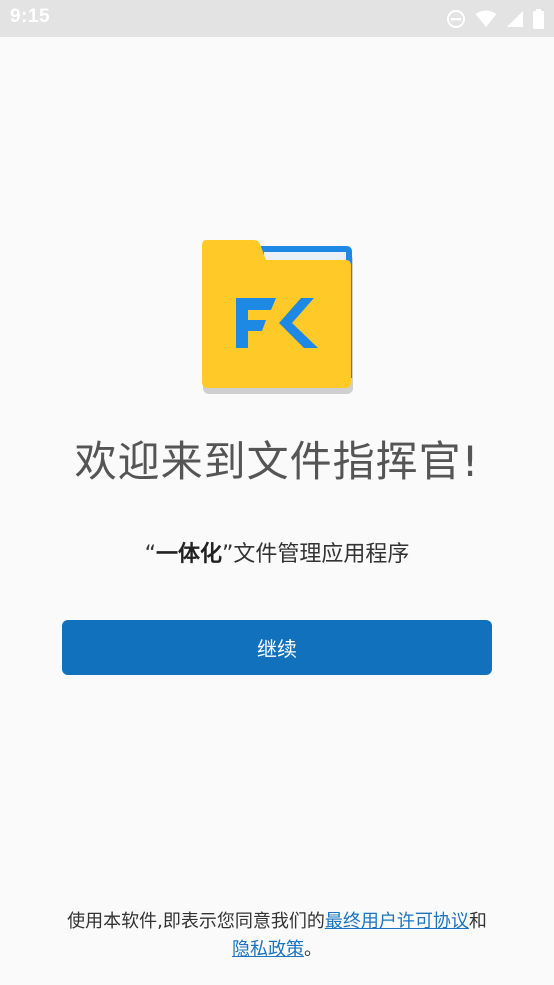 This screenshot has height=985, width=554. Describe the element at coordinates (277, 461) in the screenshot. I see `welcome-title: 欢迎来到文件指挥官!` at that location.